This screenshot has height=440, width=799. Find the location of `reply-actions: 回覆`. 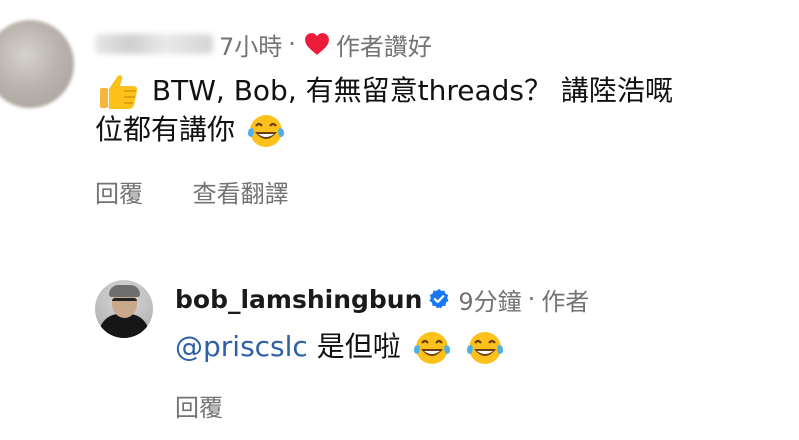

reply-actions: 回覆 is located at coordinates (199, 405).